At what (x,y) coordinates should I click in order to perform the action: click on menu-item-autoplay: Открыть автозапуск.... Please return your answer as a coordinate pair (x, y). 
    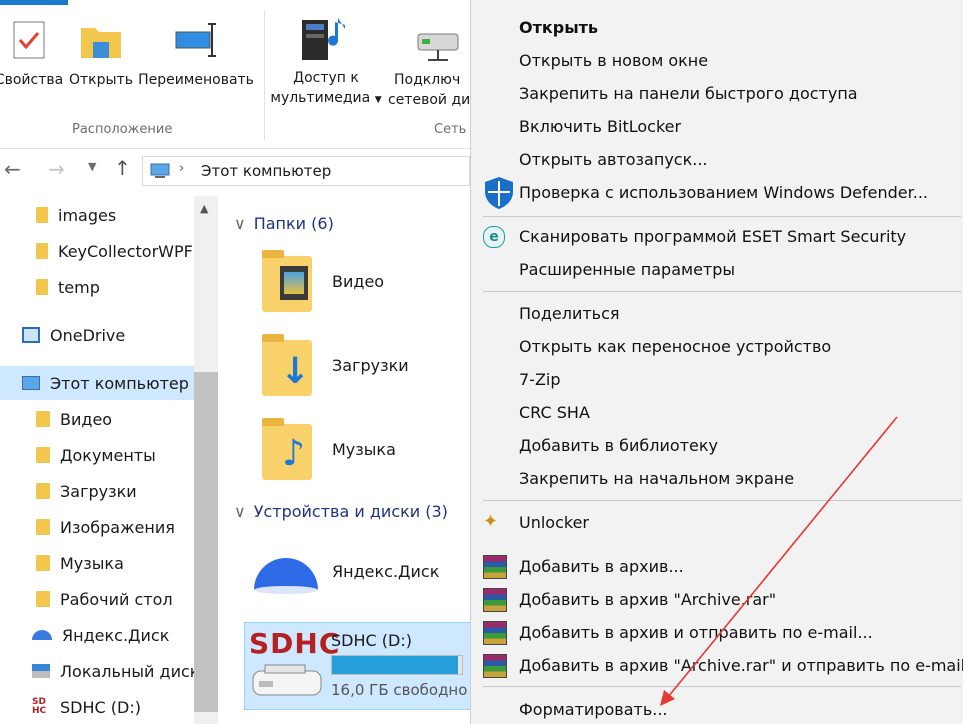
    Looking at the image, I should click on (613, 159).